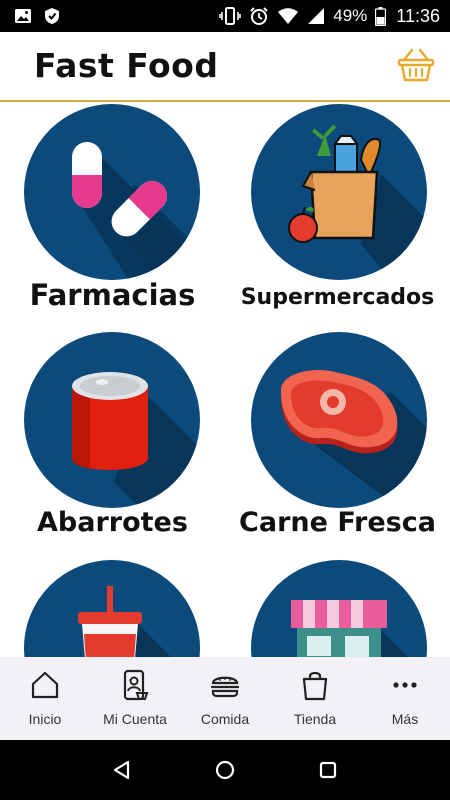 This screenshot has height=800, width=450. What do you see at coordinates (316, 16) in the screenshot?
I see `signal-icon` at bounding box center [316, 16].